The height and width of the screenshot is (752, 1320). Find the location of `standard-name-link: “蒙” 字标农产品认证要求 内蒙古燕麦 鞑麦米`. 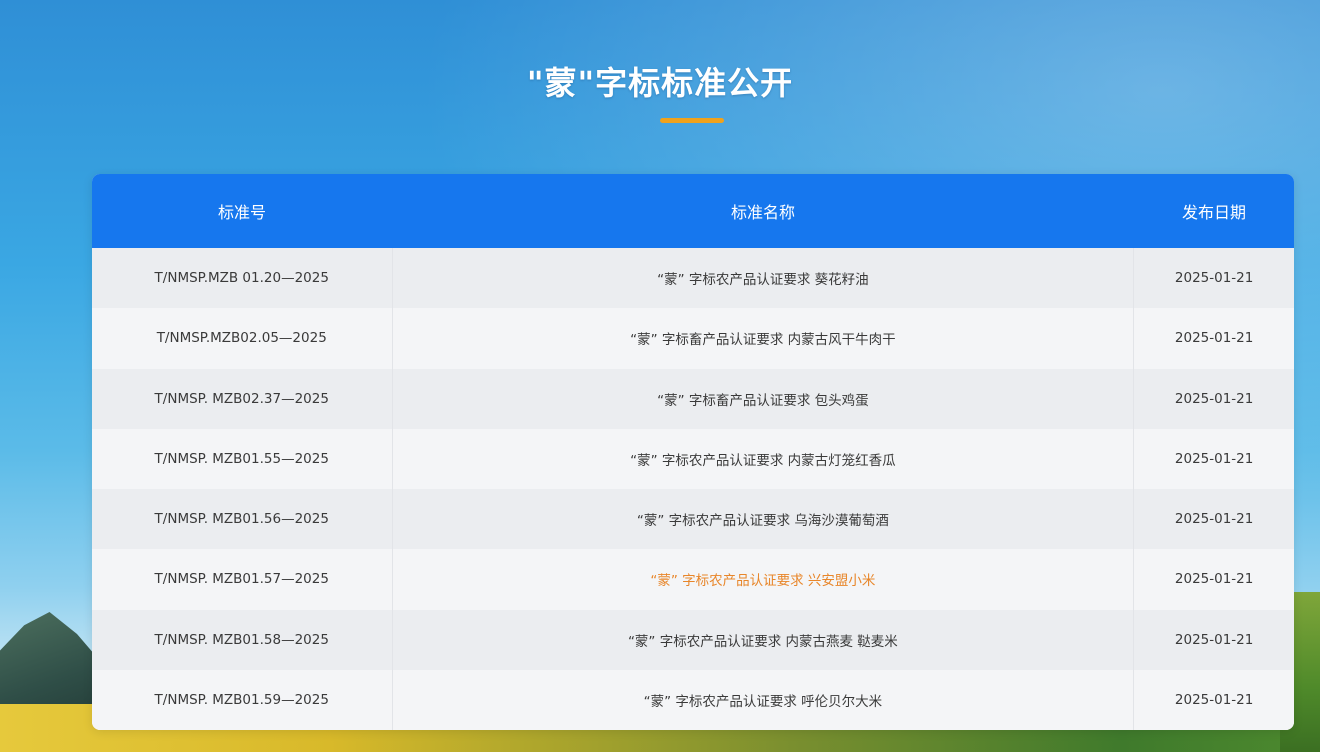

standard-name-link: “蒙” 字标农产品认证要求 内蒙古燕麦 鞑麦米 is located at coordinates (763, 640).